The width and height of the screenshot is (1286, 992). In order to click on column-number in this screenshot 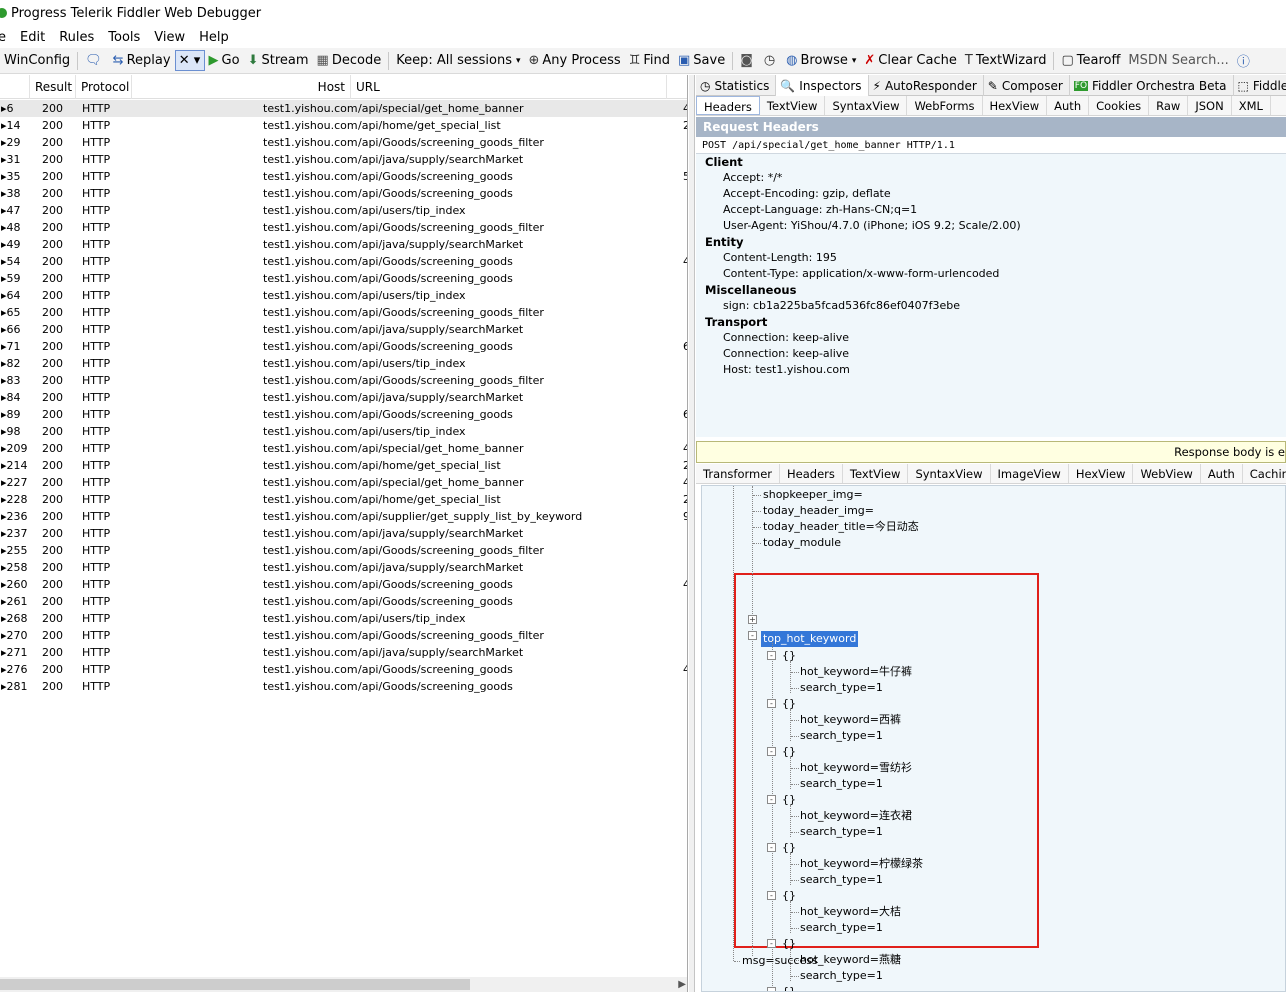, I will do `click(15, 87)`.